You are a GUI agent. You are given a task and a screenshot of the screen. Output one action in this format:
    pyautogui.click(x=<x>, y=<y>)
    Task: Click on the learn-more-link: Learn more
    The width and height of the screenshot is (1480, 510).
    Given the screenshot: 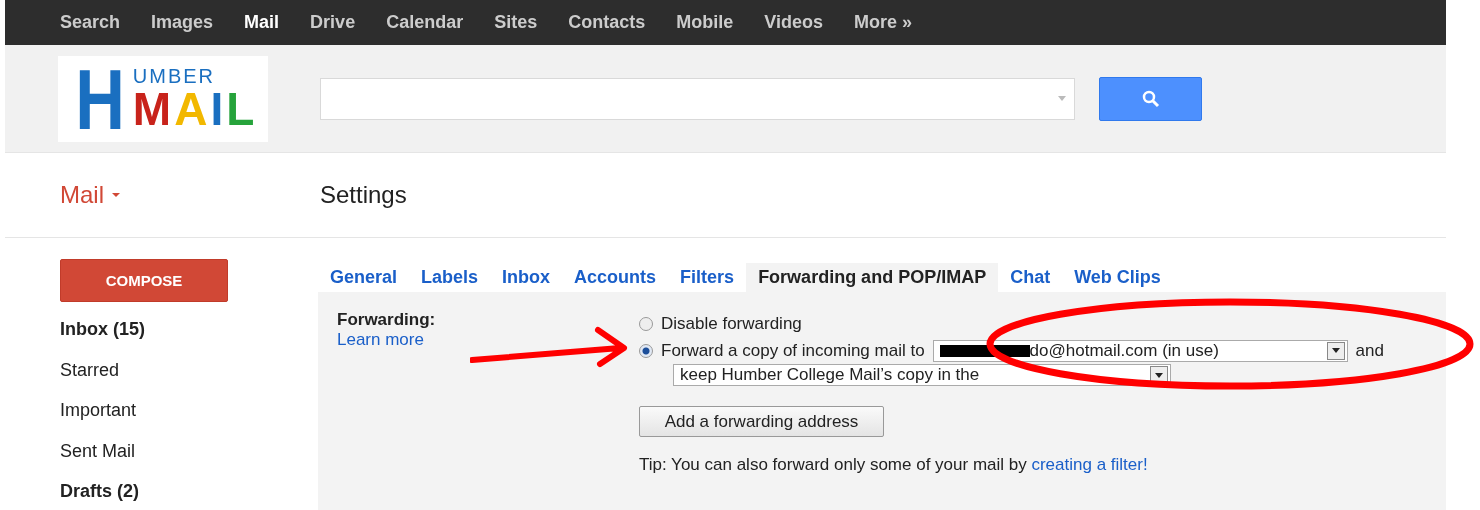 What is the action you would take?
    pyautogui.click(x=488, y=340)
    